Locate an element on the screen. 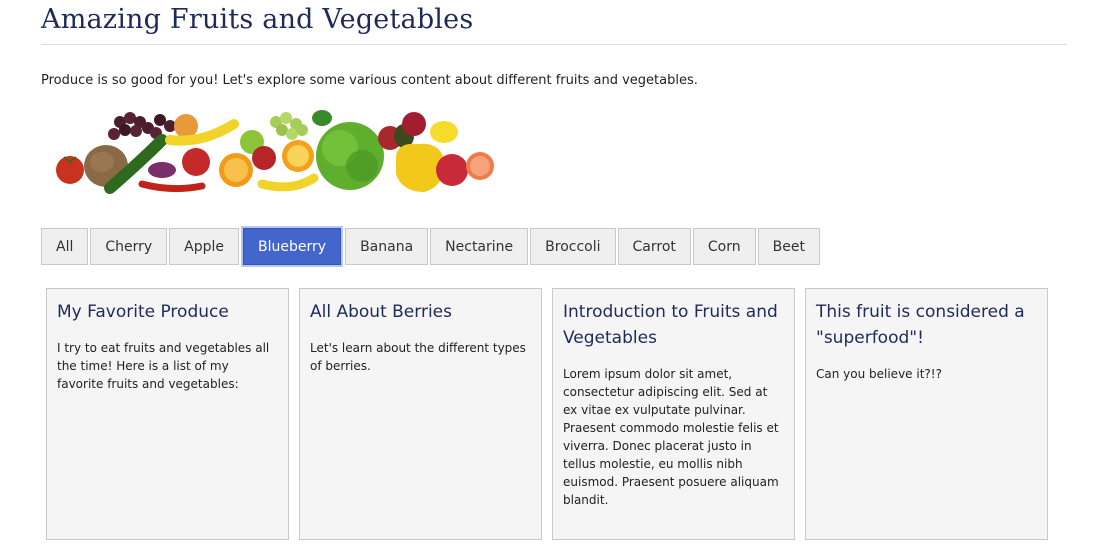 The image size is (1093, 558). card-body: Can you believe it?!? is located at coordinates (879, 374).